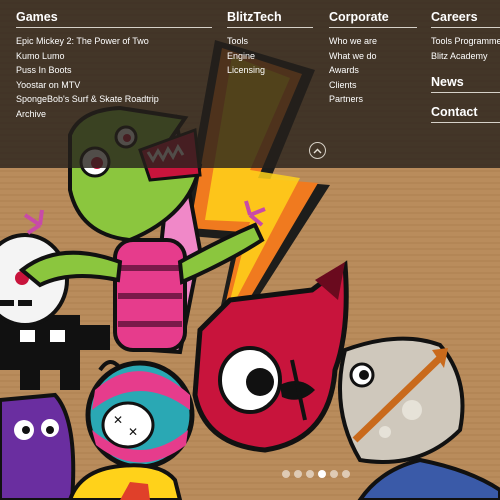 The height and width of the screenshot is (500, 500). What do you see at coordinates (465, 114) in the screenshot?
I see `contact-heading: Contact` at bounding box center [465, 114].